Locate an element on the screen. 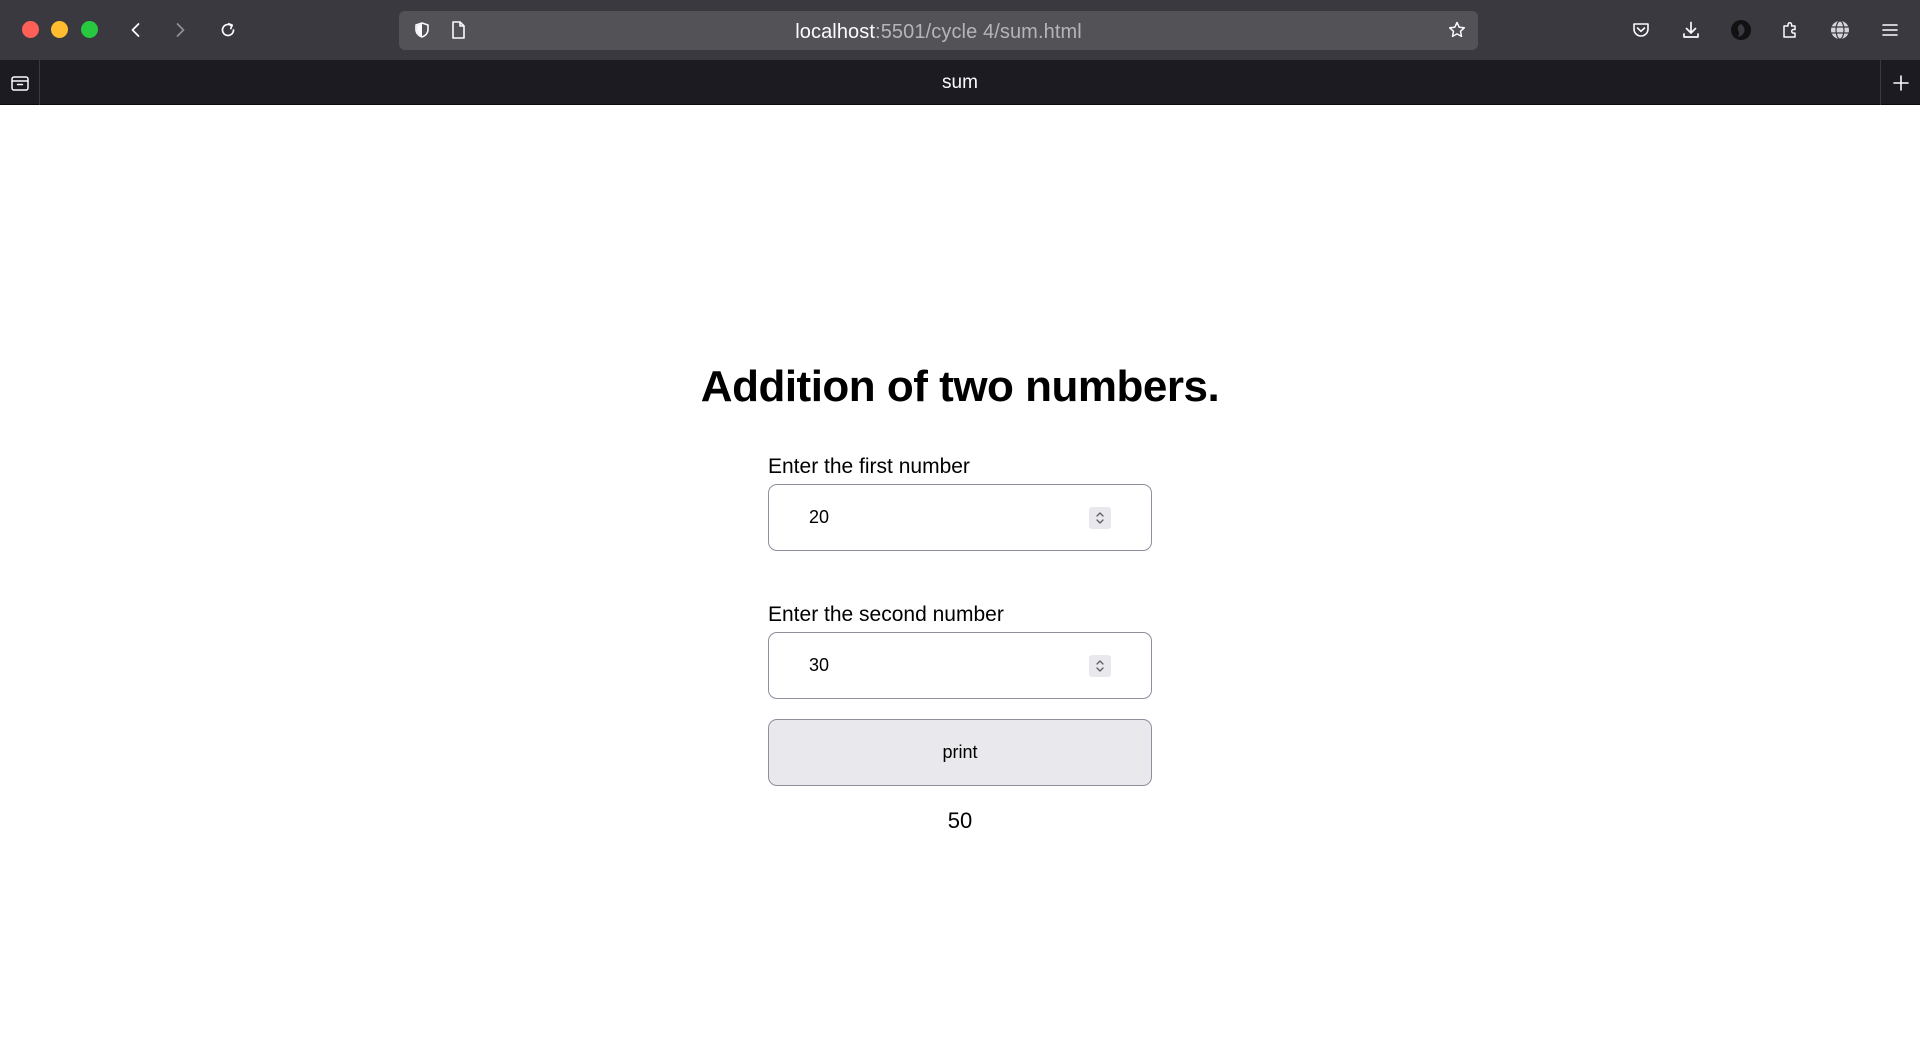 The height and width of the screenshot is (1052, 1920). app-menu-button is located at coordinates (1890, 30).